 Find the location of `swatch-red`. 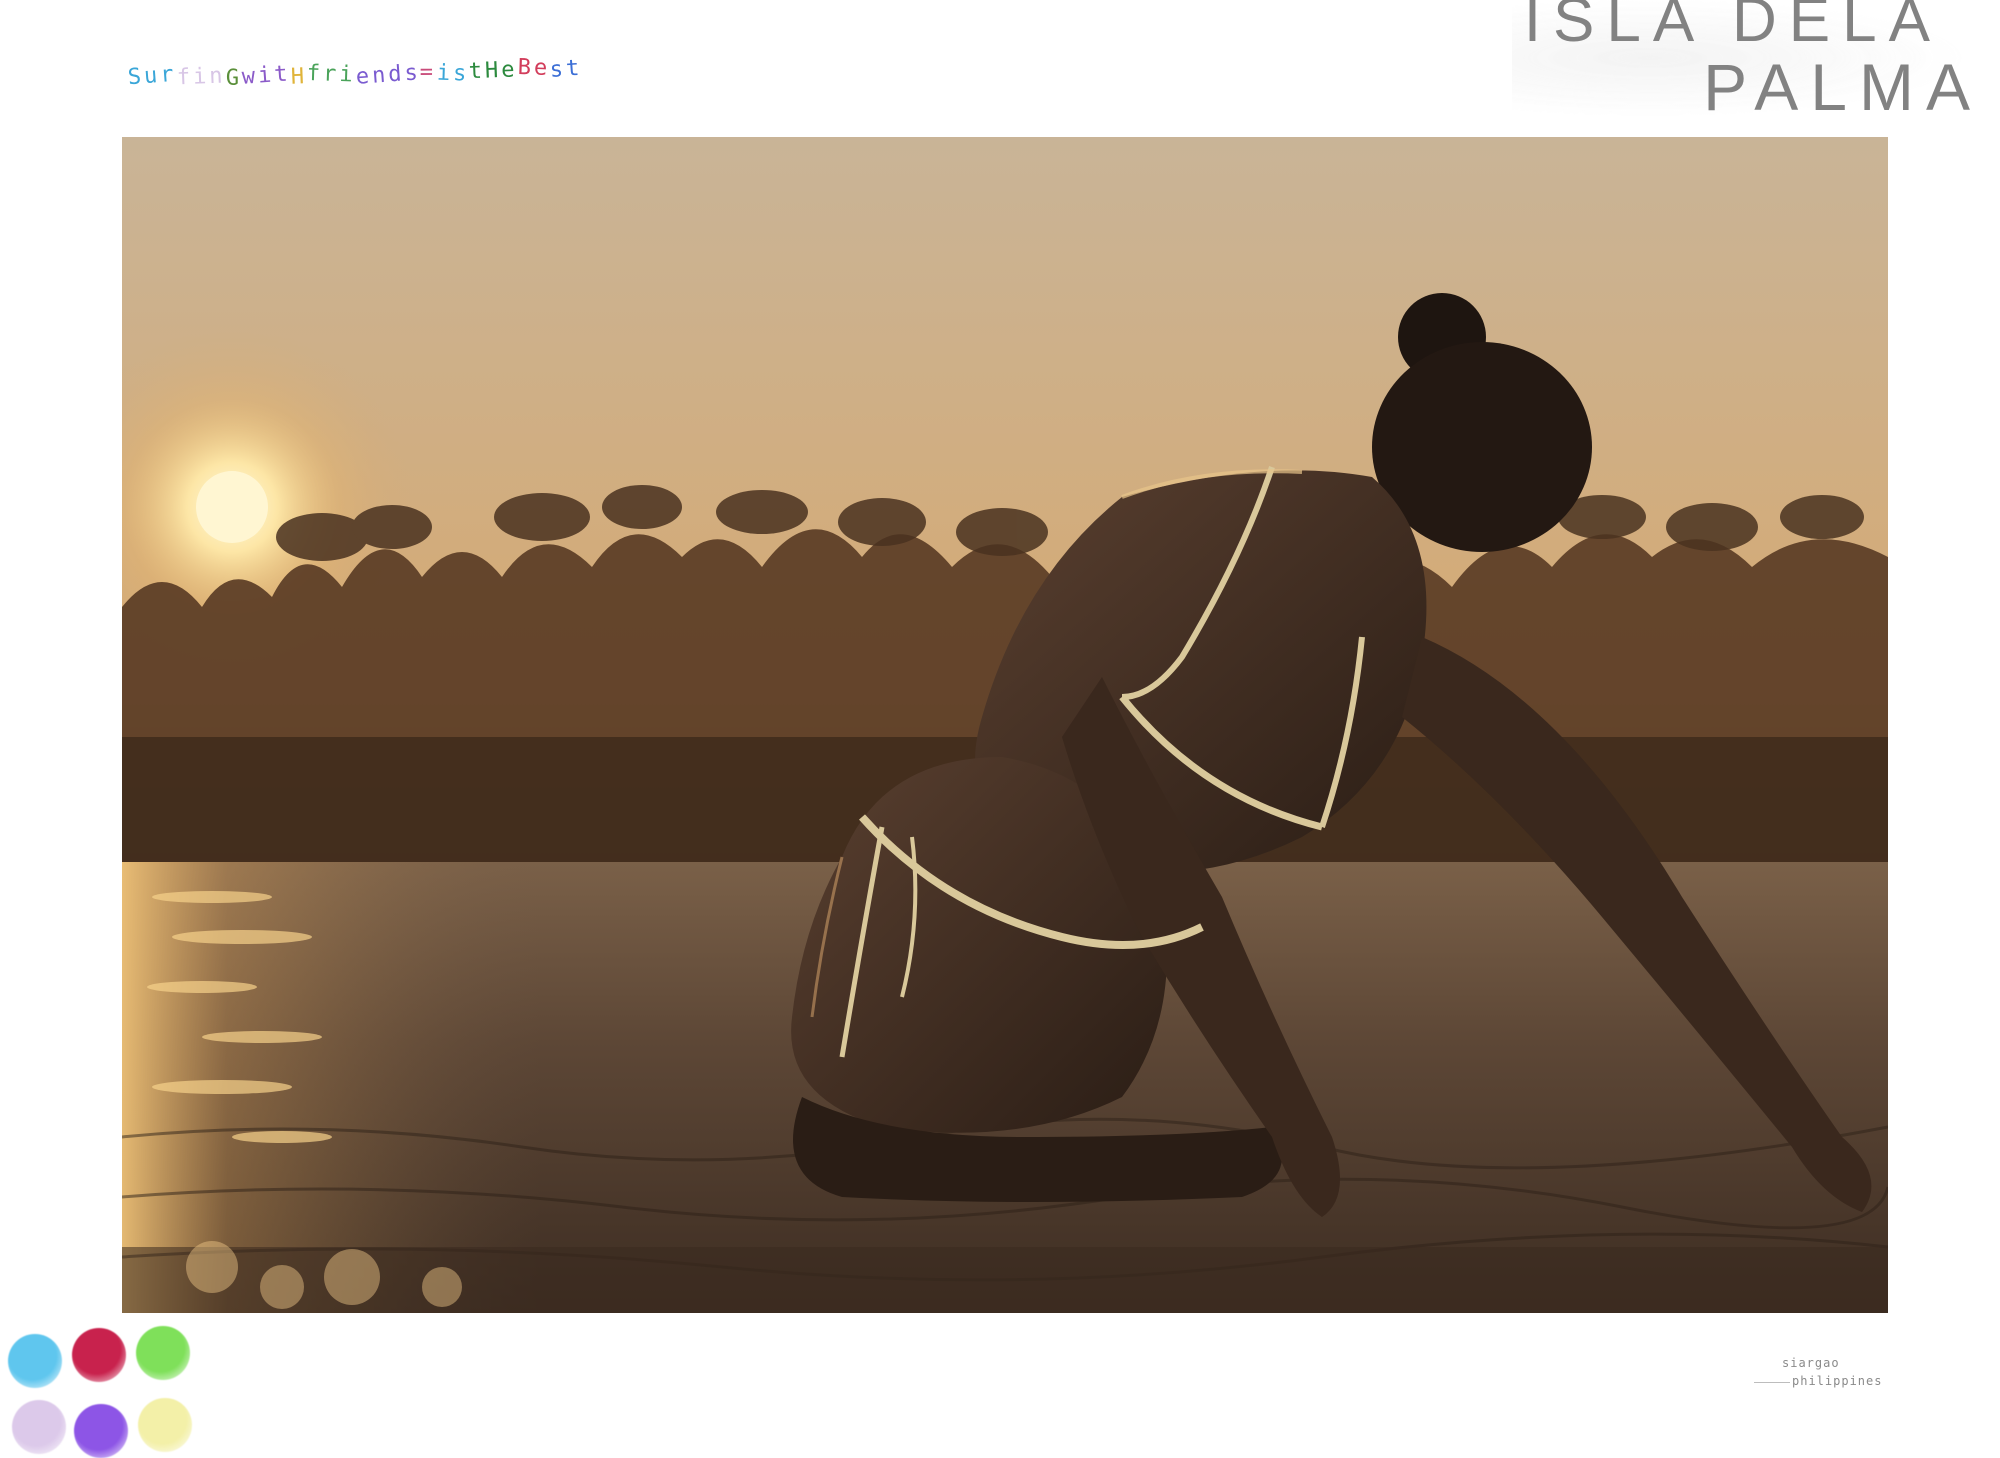

swatch-red is located at coordinates (99, 1355).